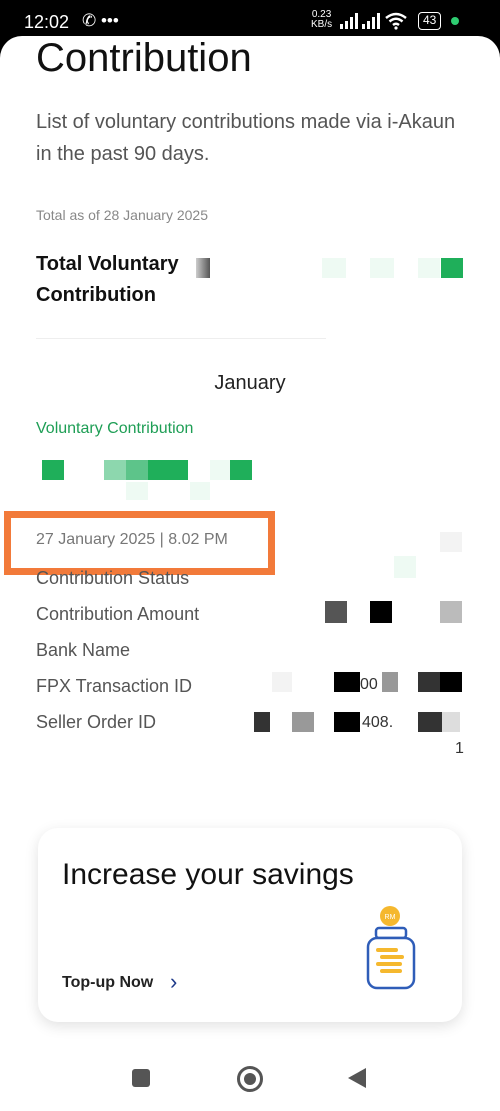 The height and width of the screenshot is (1111, 500). What do you see at coordinates (396, 21) in the screenshot?
I see `wifi-icon` at bounding box center [396, 21].